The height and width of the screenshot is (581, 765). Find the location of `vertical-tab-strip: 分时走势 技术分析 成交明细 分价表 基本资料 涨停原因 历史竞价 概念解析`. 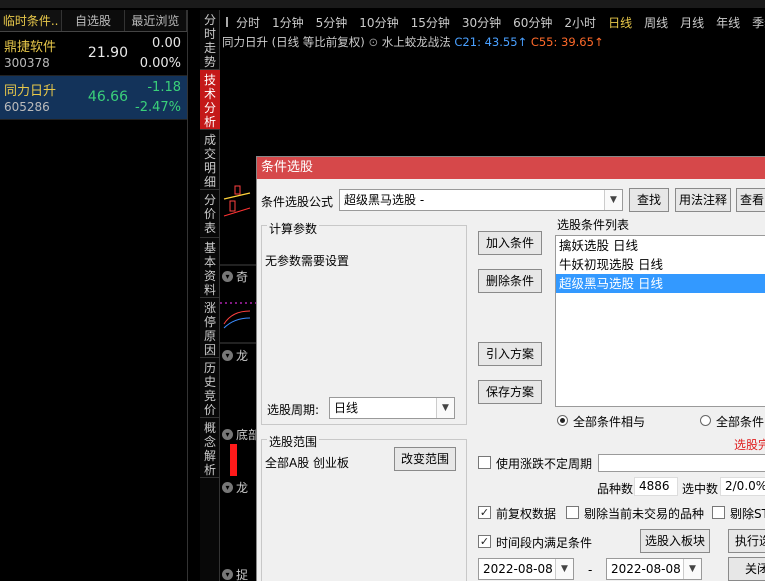

vertical-tab-strip: 分时走势 技术分析 成交明细 分价表 基本资料 涨停原因 历史竞价 概念解析 is located at coordinates (210, 295).